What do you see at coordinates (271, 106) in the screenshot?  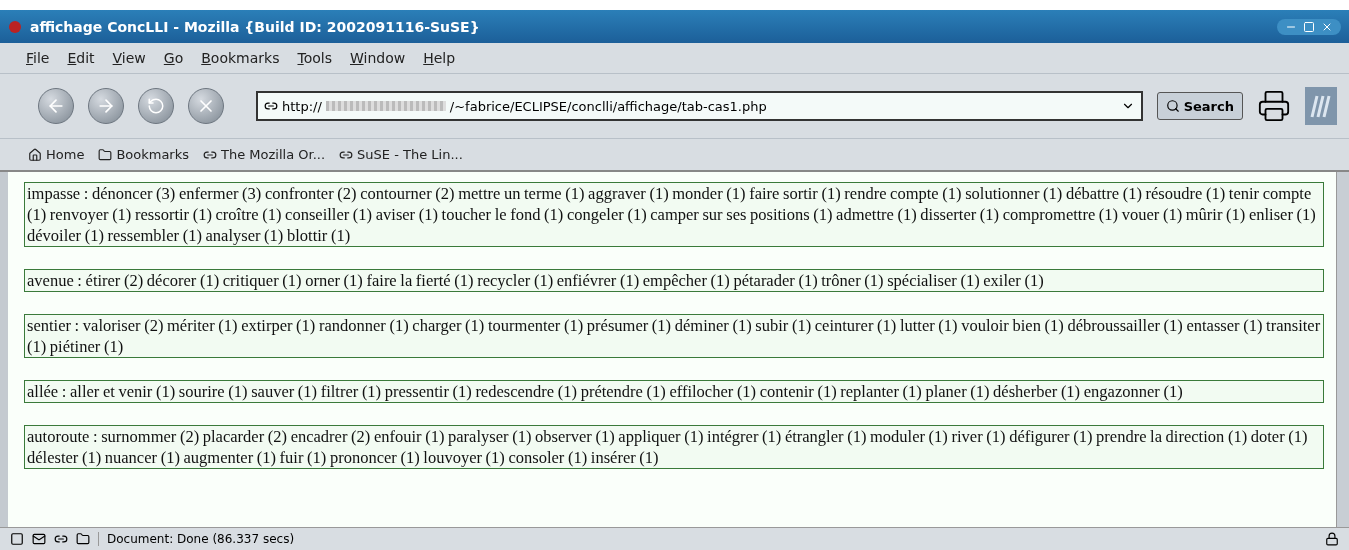 I see `link-icon` at bounding box center [271, 106].